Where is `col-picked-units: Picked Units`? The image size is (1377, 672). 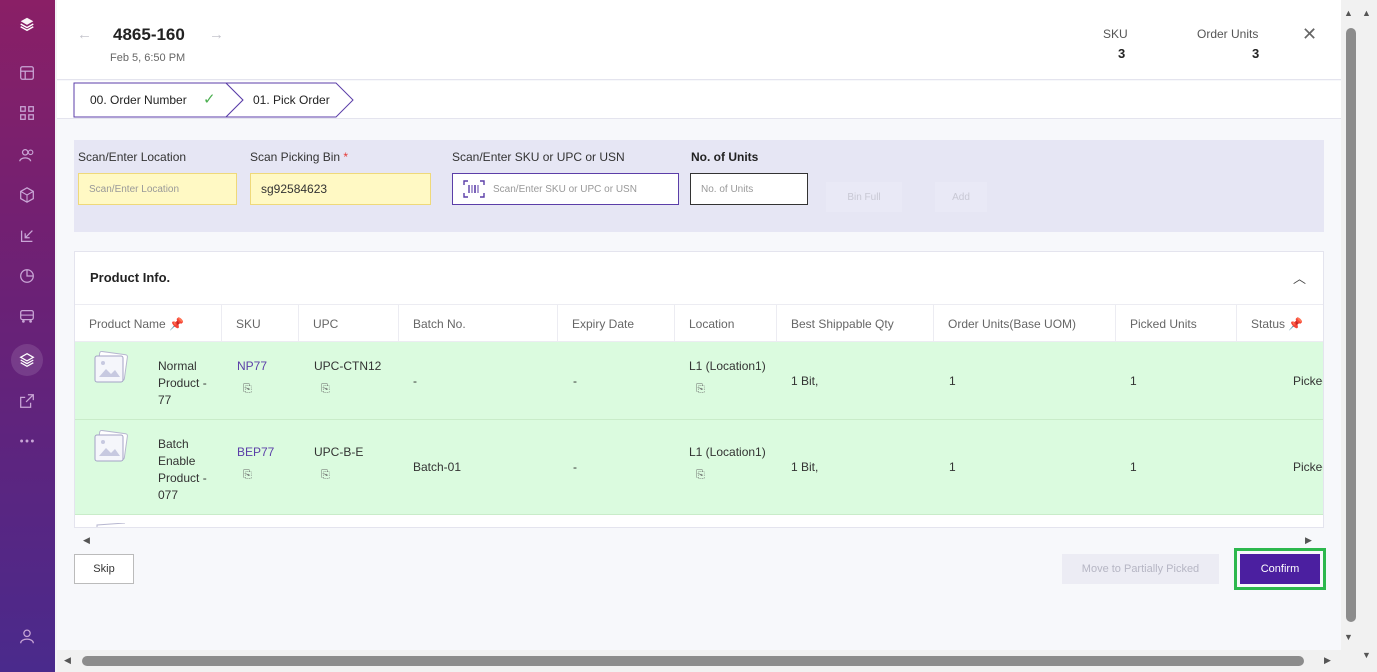
col-picked-units: Picked Units is located at coordinates (1176, 324).